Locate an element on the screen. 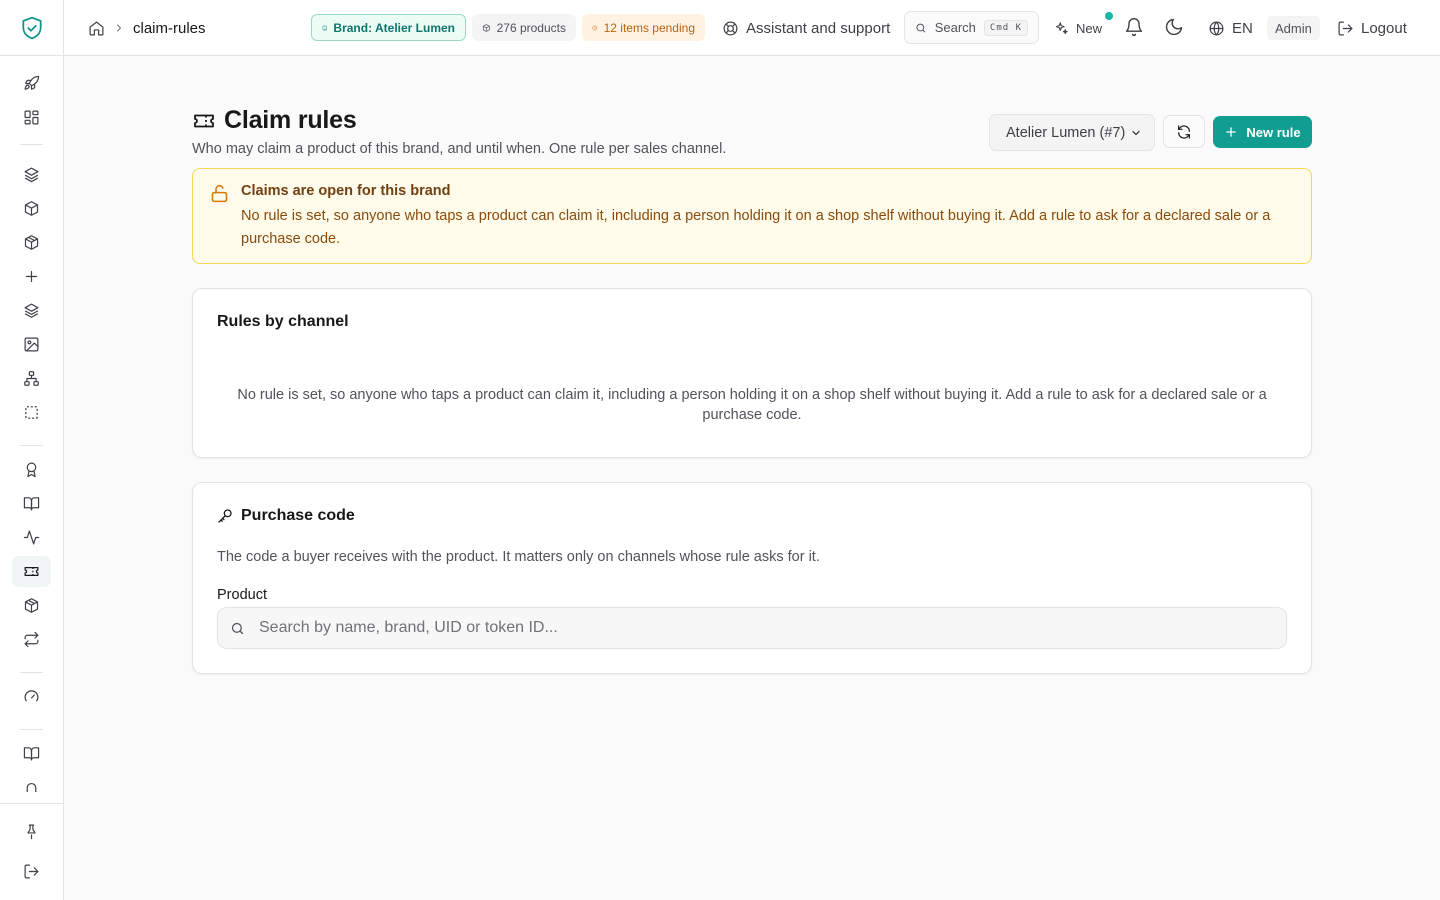 Image resolution: width=1440 pixels, height=900 pixels. sidebar-pin-button is located at coordinates (31, 831).